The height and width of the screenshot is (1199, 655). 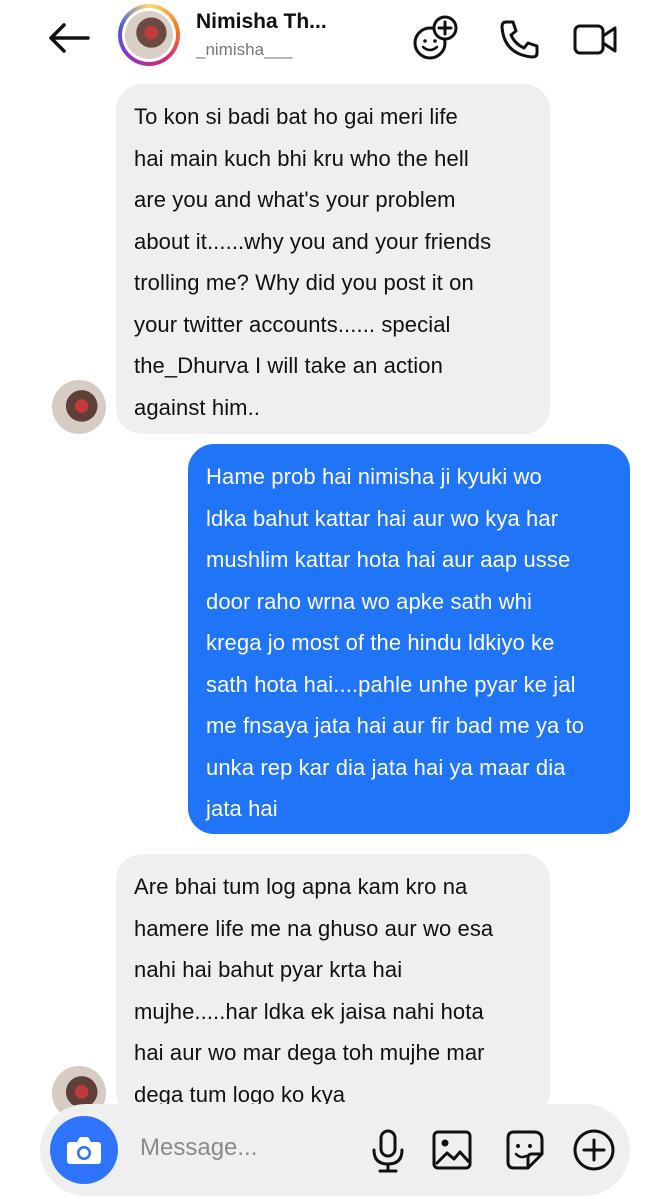 I want to click on message-line: mushlim kattar hota hai aur aap usse, so click(x=388, y=559).